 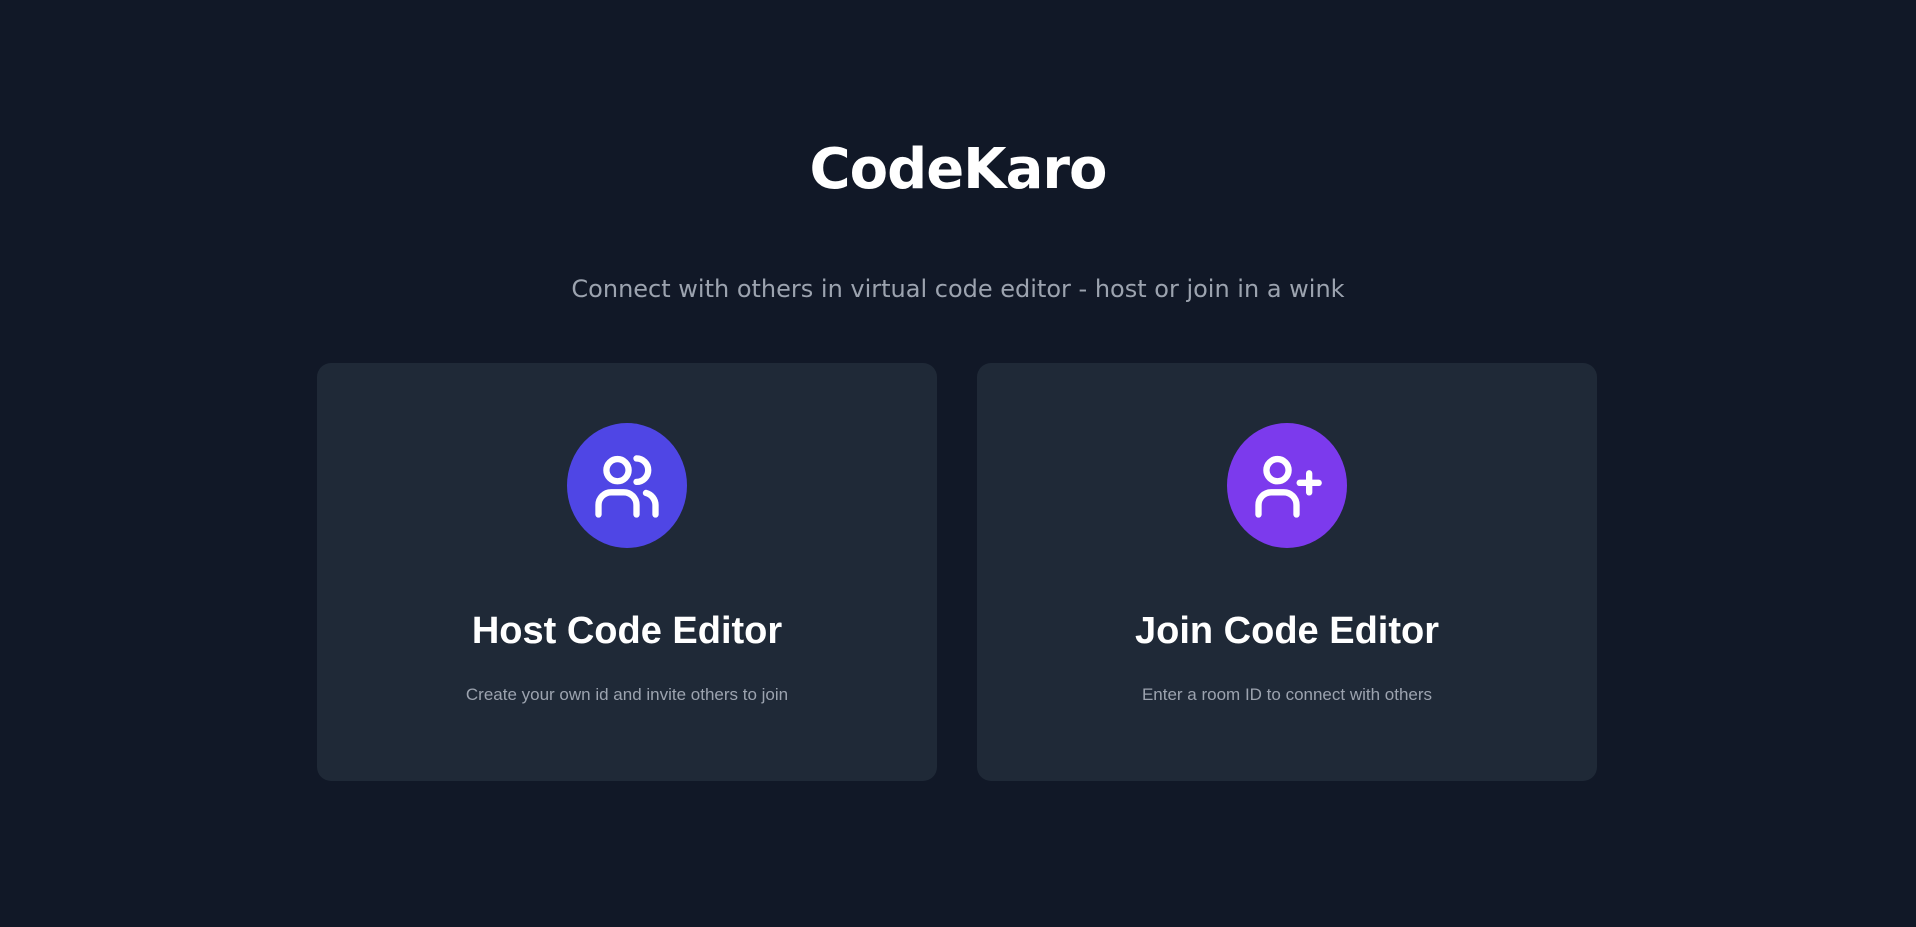 I want to click on join-card-title: Join Code Editor, so click(x=1287, y=631).